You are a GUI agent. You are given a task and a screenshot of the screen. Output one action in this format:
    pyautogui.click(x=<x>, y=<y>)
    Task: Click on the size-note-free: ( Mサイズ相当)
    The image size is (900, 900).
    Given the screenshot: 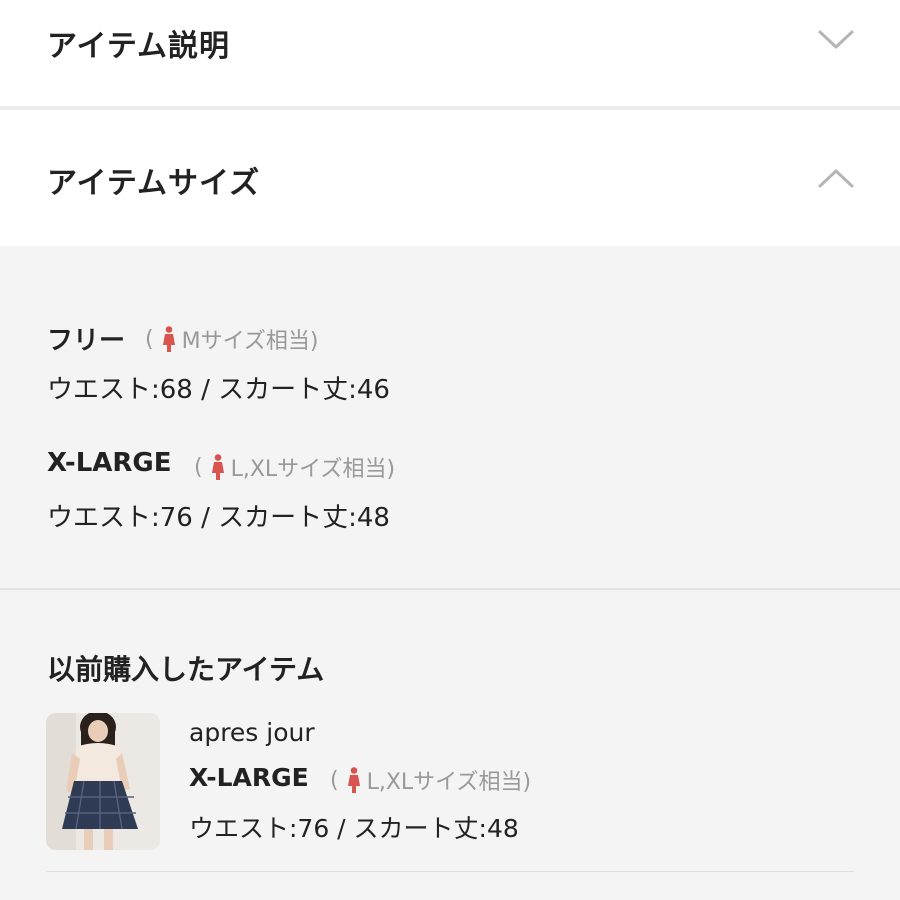 What is the action you would take?
    pyautogui.click(x=232, y=339)
    